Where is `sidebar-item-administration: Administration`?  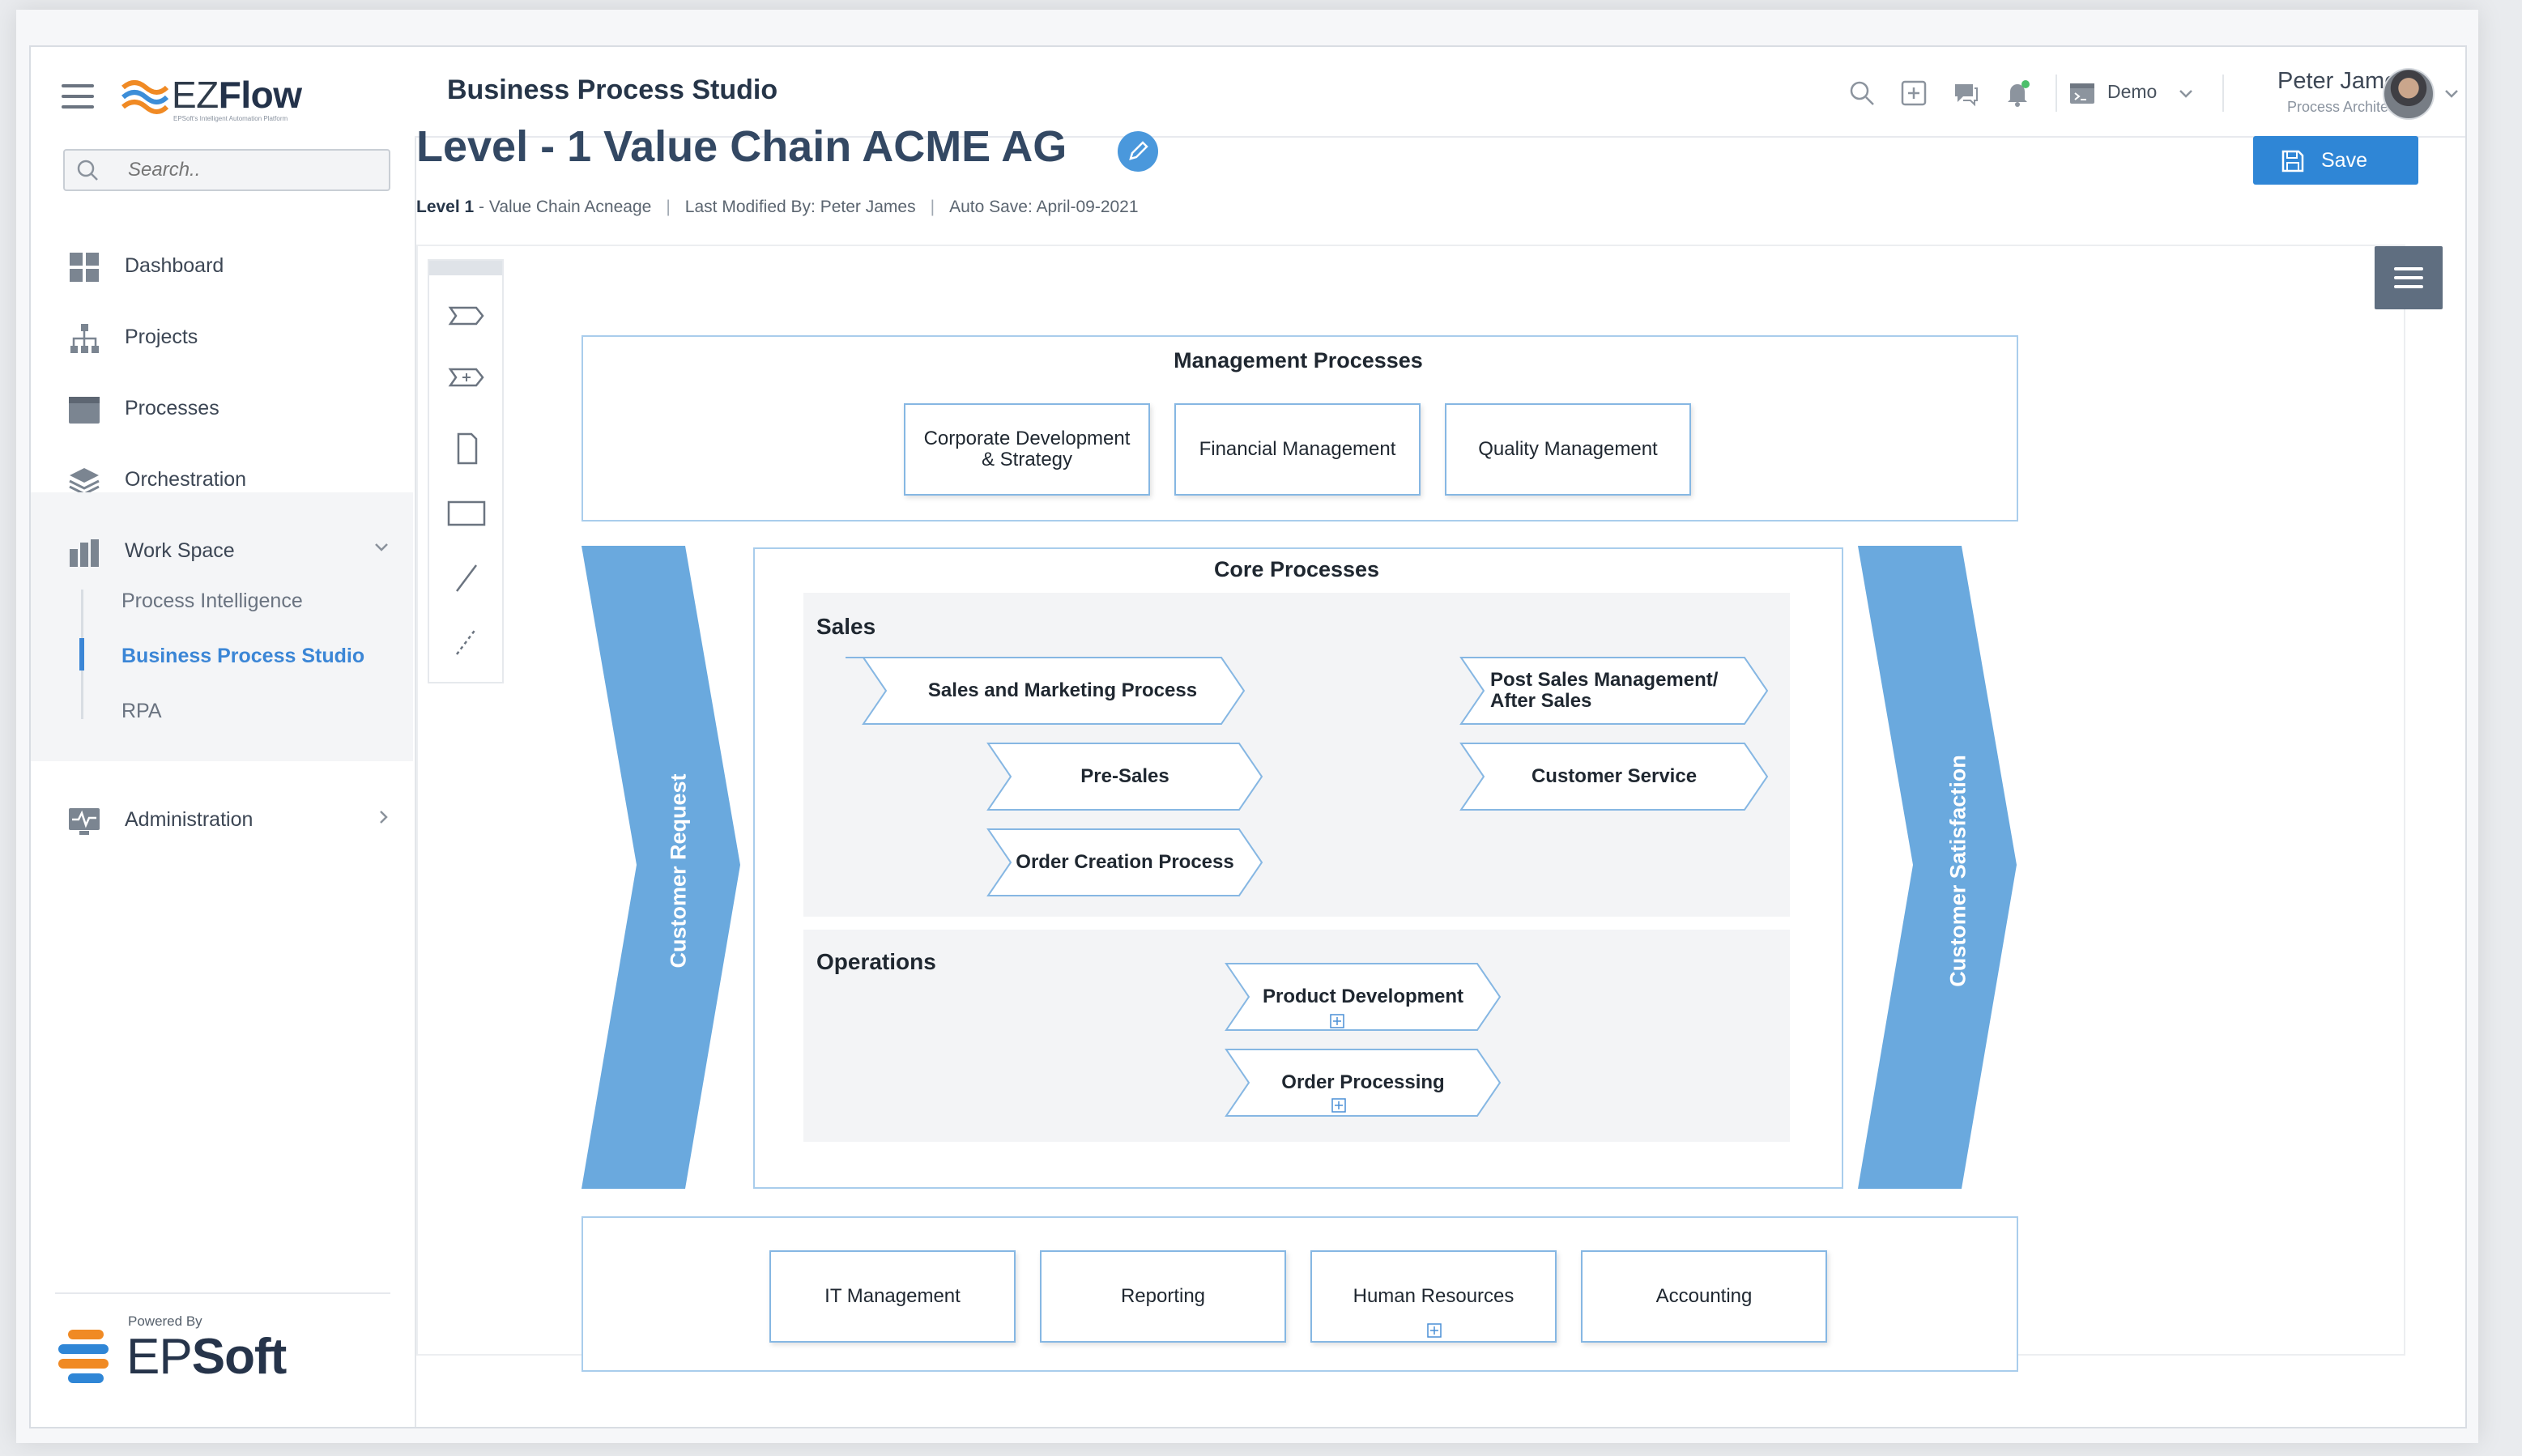
sidebar-item-administration: Administration is located at coordinates (222, 818).